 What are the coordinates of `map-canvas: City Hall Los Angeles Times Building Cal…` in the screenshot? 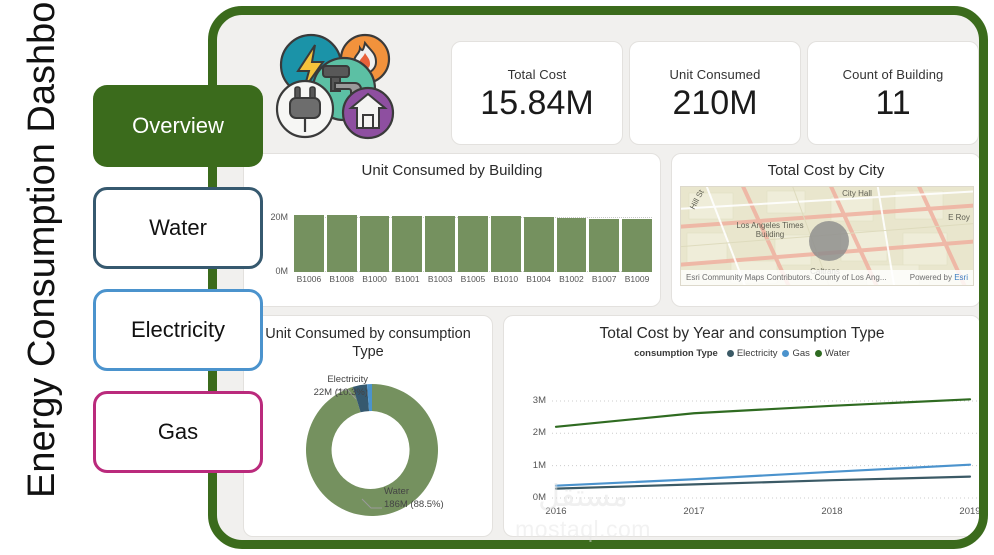 It's located at (827, 236).